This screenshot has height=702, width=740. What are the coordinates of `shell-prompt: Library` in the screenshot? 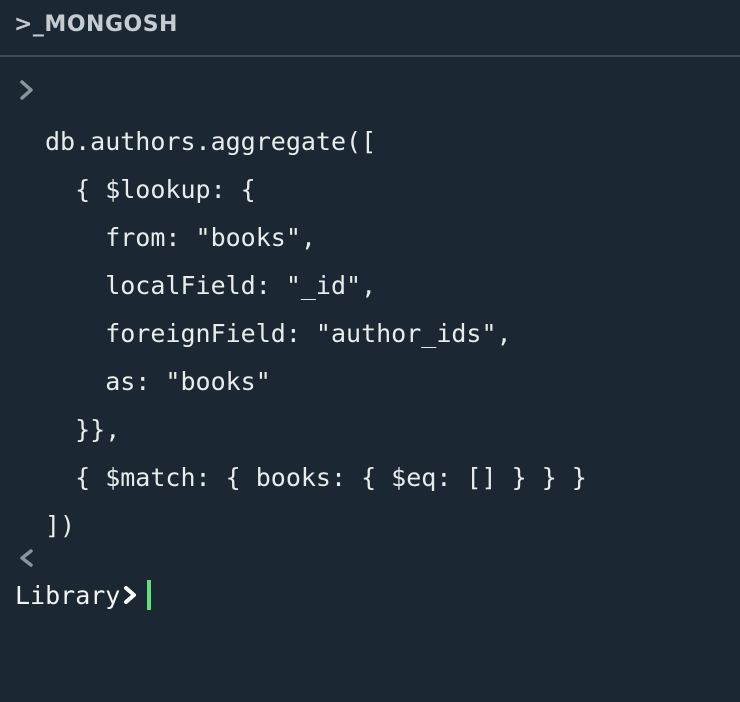 It's located at (83, 595).